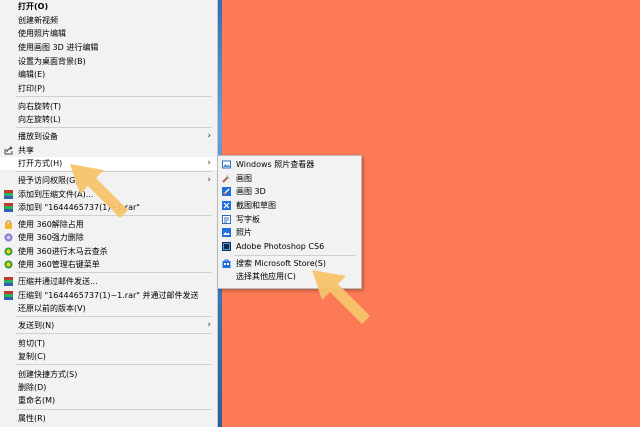  What do you see at coordinates (8, 237) in the screenshot?
I see `360-delete-icon` at bounding box center [8, 237].